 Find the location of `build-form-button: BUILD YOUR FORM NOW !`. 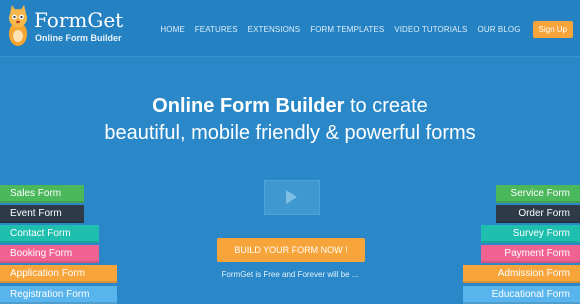

build-form-button: BUILD YOUR FORM NOW ! is located at coordinates (291, 250).